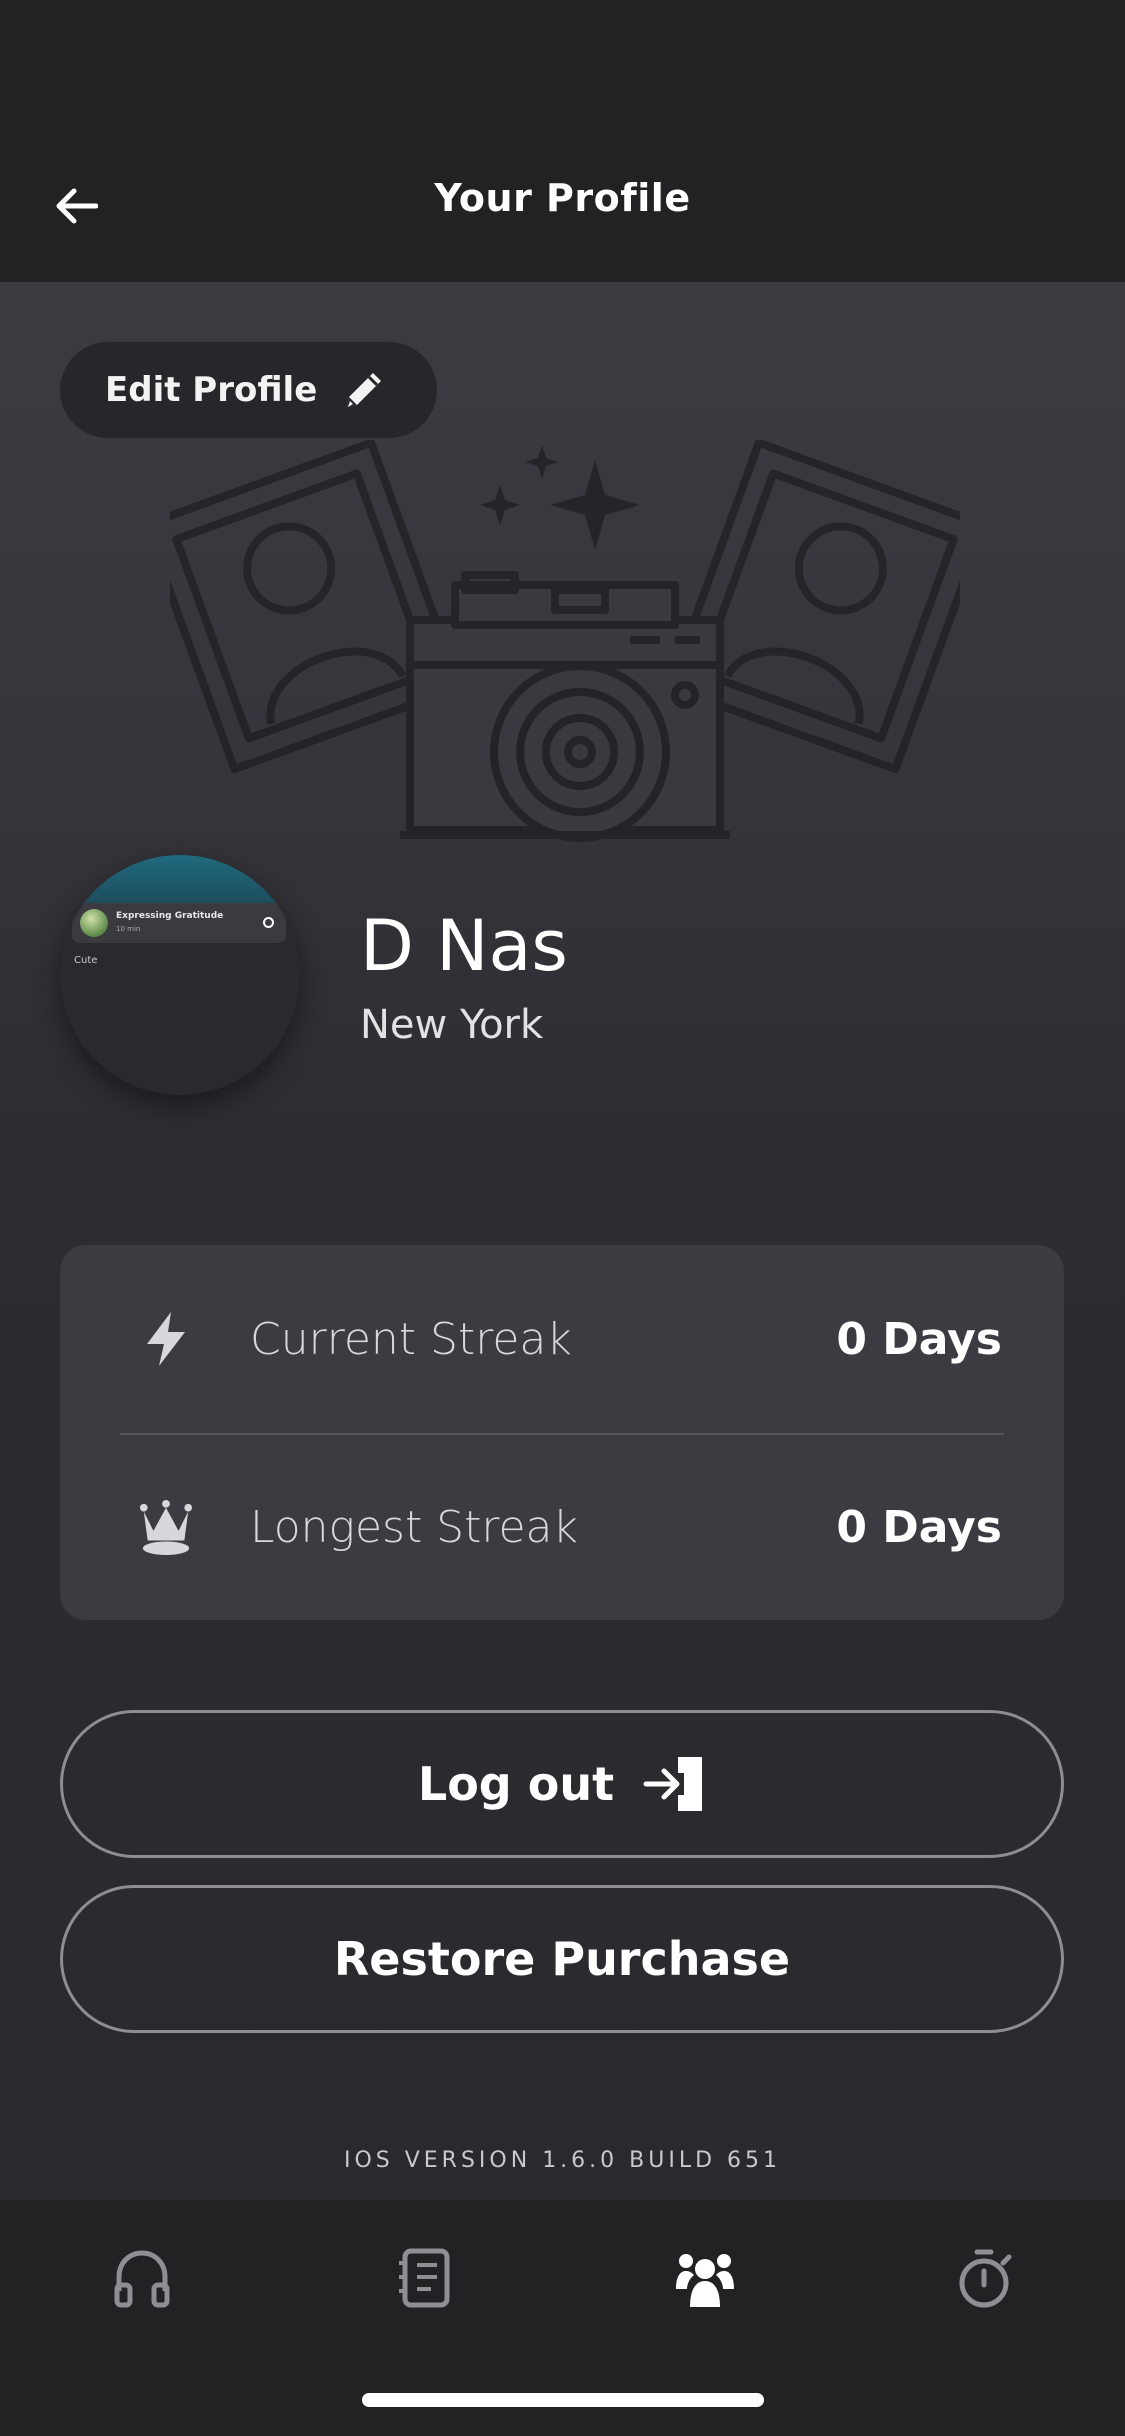  I want to click on logout-button: Log out, so click(562, 1784).